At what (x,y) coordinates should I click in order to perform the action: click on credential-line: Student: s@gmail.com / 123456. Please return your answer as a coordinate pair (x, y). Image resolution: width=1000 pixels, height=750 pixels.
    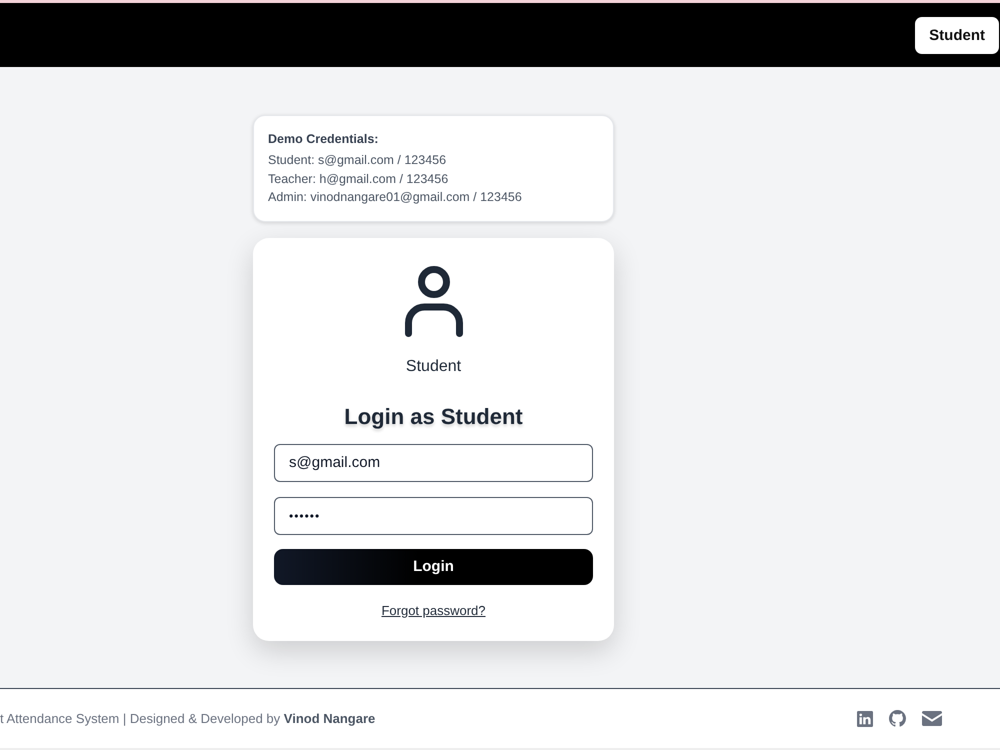
    Looking at the image, I should click on (358, 160).